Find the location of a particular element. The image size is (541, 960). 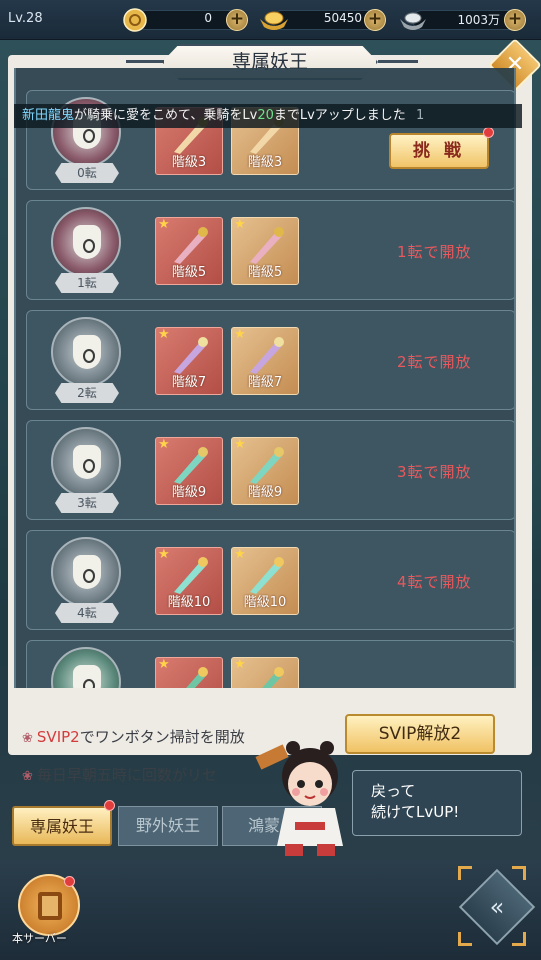

guide-speech-bubble: 戻って 続けてLvUP! is located at coordinates (437, 803).